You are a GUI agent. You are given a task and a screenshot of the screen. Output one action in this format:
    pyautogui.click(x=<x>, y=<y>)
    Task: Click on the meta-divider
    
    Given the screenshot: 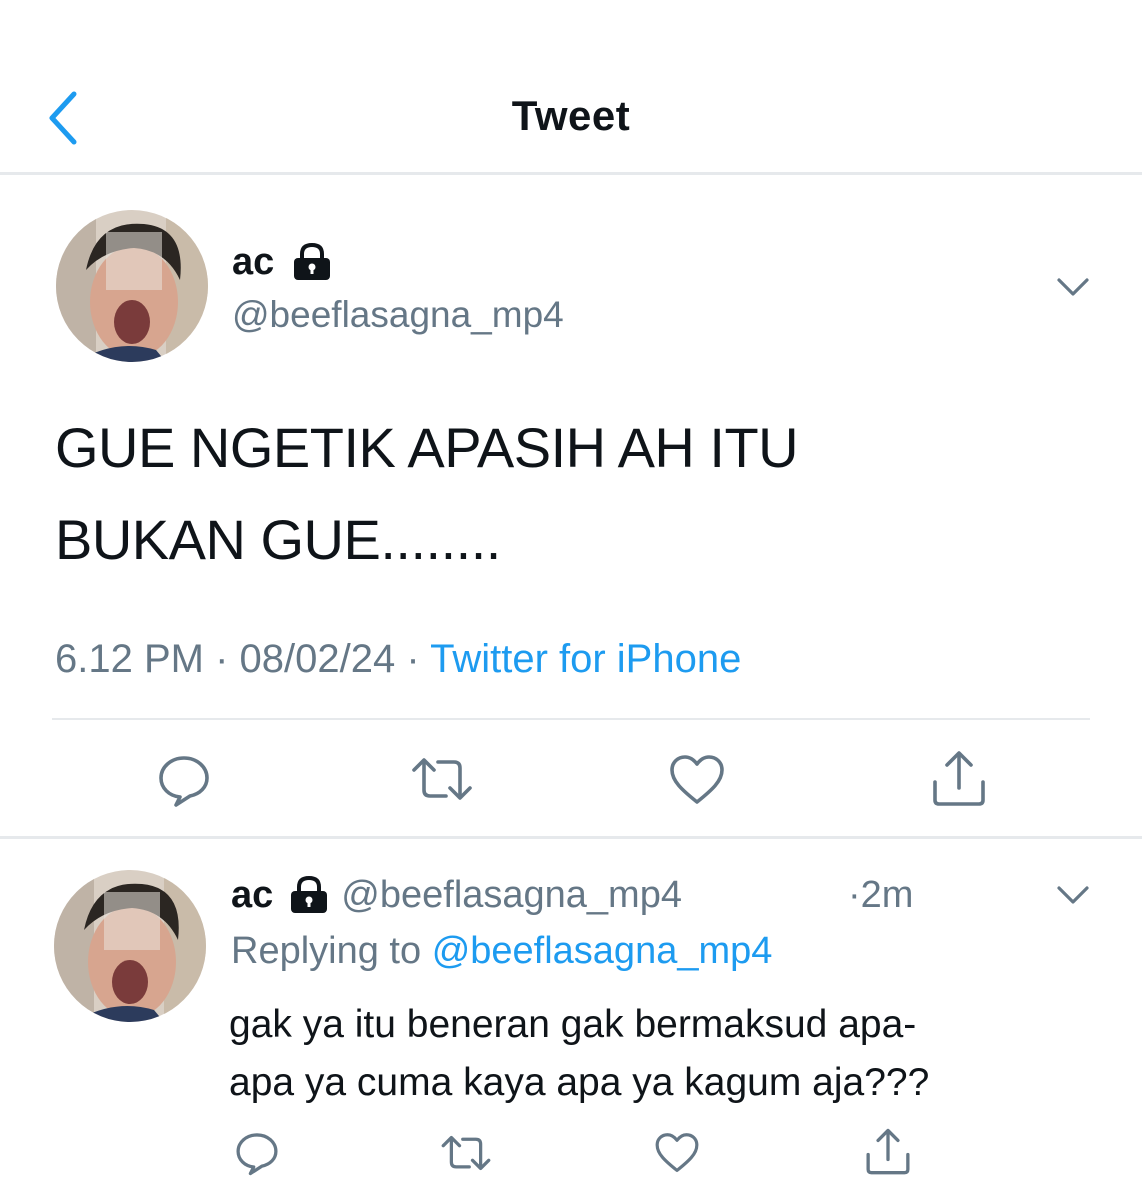 What is the action you would take?
    pyautogui.click(x=571, y=719)
    